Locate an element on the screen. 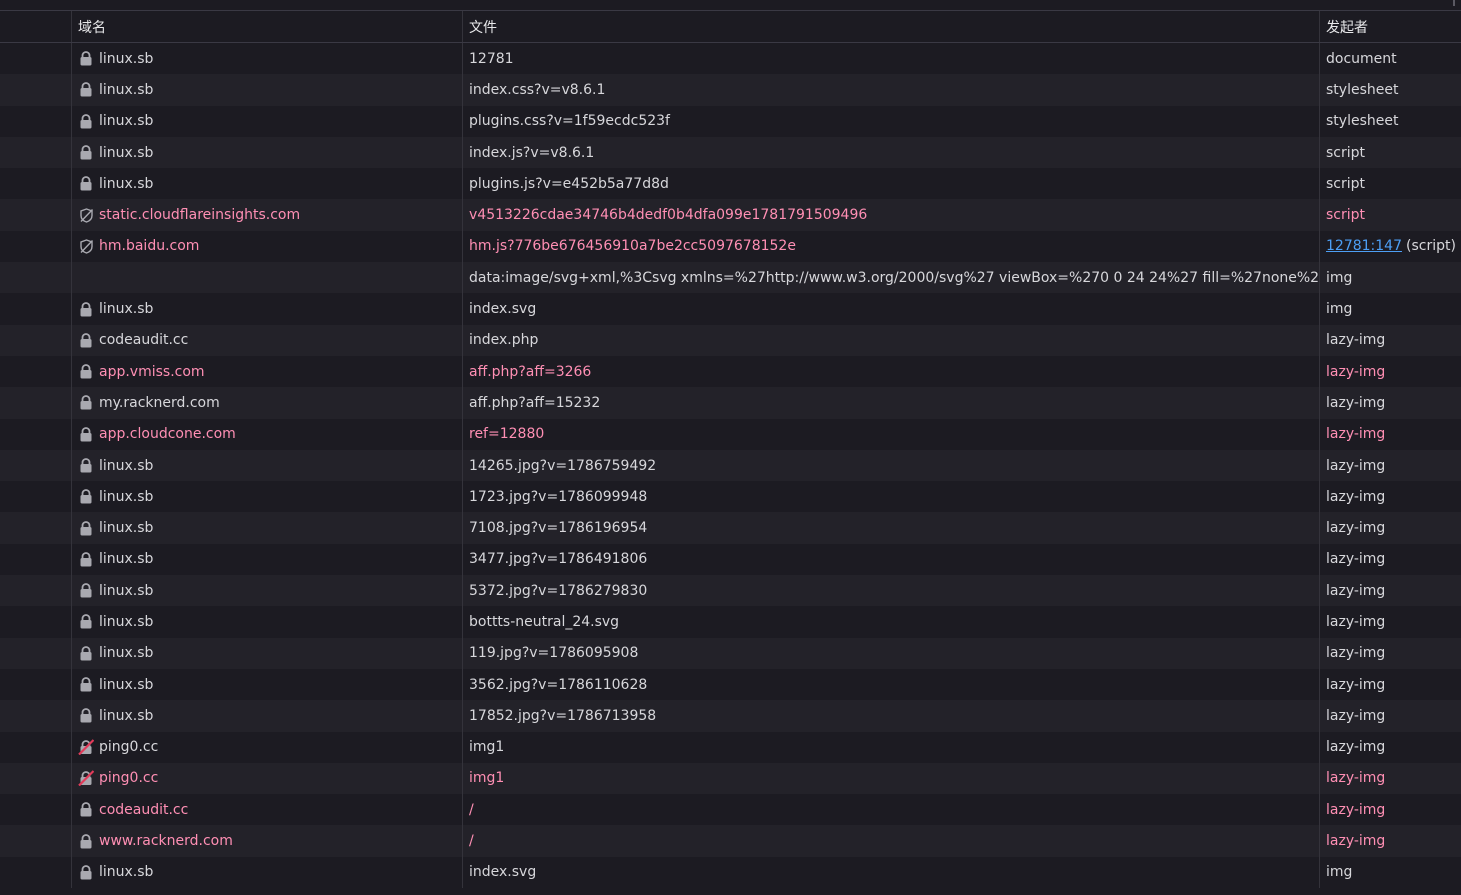 This screenshot has height=895, width=1461. table-row: linux.sb 14265.jpg?v=1786759492 lazy-img is located at coordinates (730, 465).